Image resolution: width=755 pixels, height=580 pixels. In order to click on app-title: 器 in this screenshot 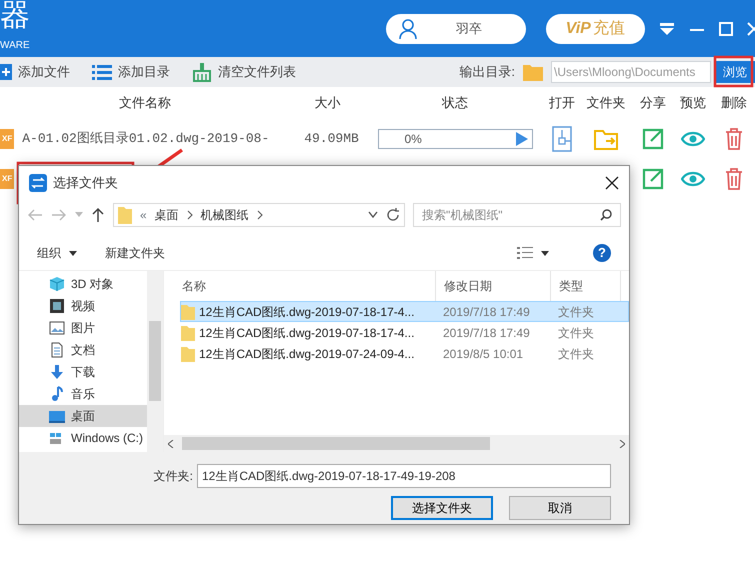, I will do `click(15, 15)`.